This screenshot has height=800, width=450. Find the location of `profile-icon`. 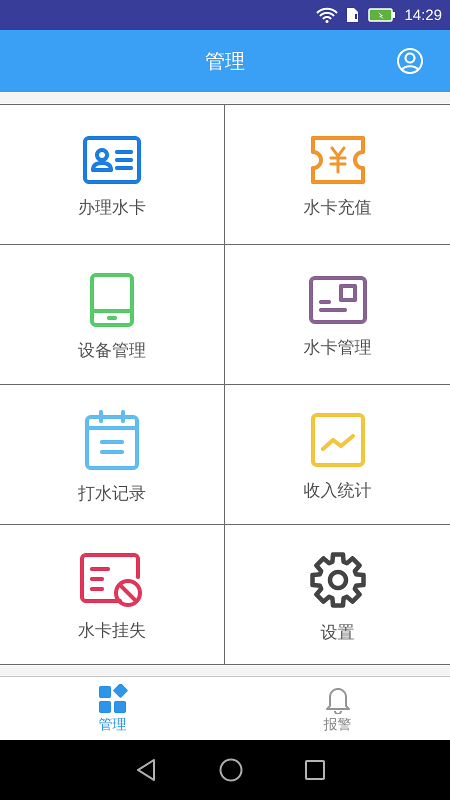

profile-icon is located at coordinates (410, 61).